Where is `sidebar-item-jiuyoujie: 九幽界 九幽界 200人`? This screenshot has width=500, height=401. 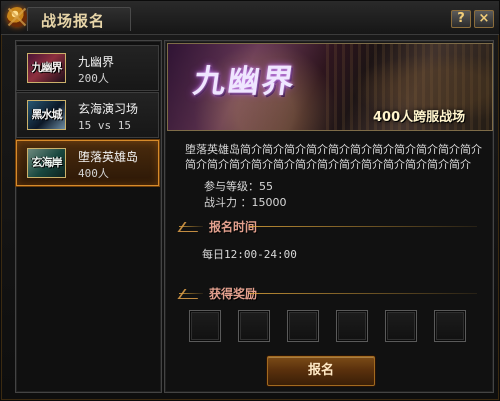 sidebar-item-jiuyoujie: 九幽界 九幽界 200人 is located at coordinates (87, 68).